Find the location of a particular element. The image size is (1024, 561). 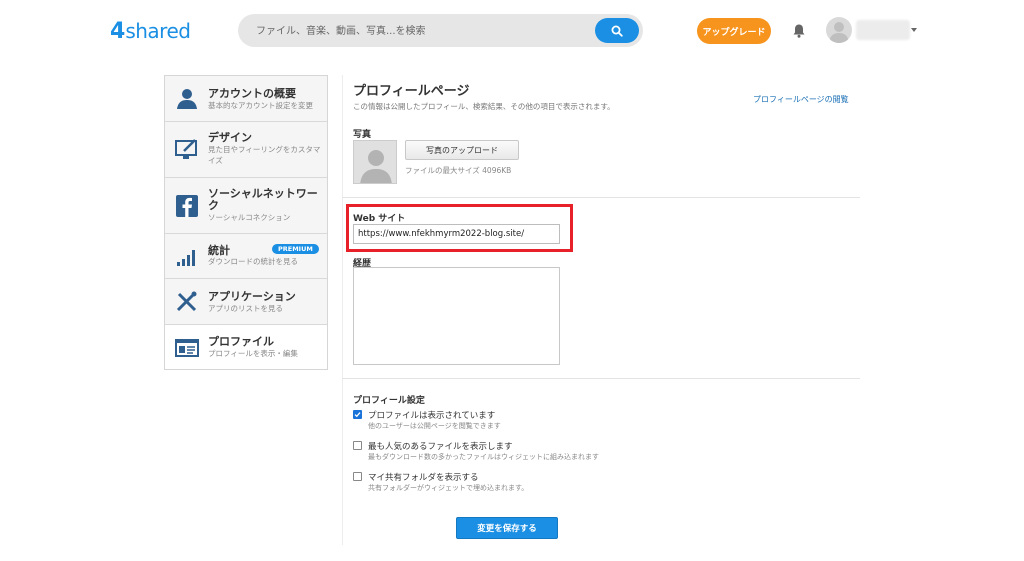

setting-description: 他のユーザーは公開ページを閲覧できます is located at coordinates (434, 426).